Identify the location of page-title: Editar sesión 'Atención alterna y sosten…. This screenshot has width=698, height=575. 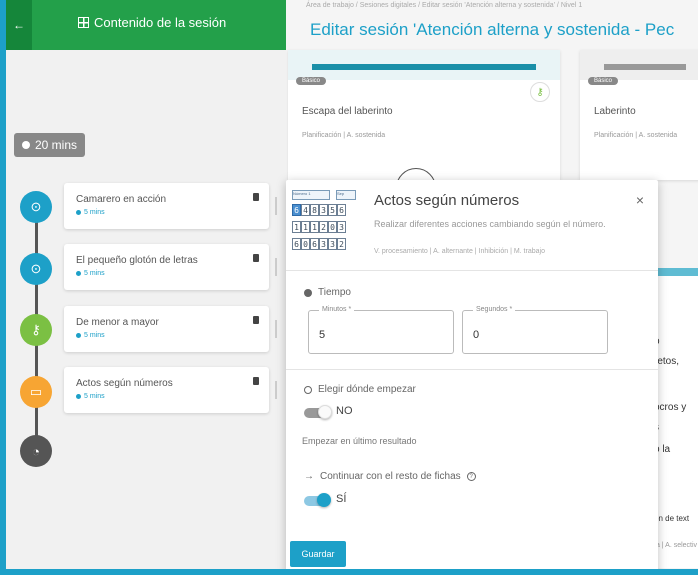
(492, 29).